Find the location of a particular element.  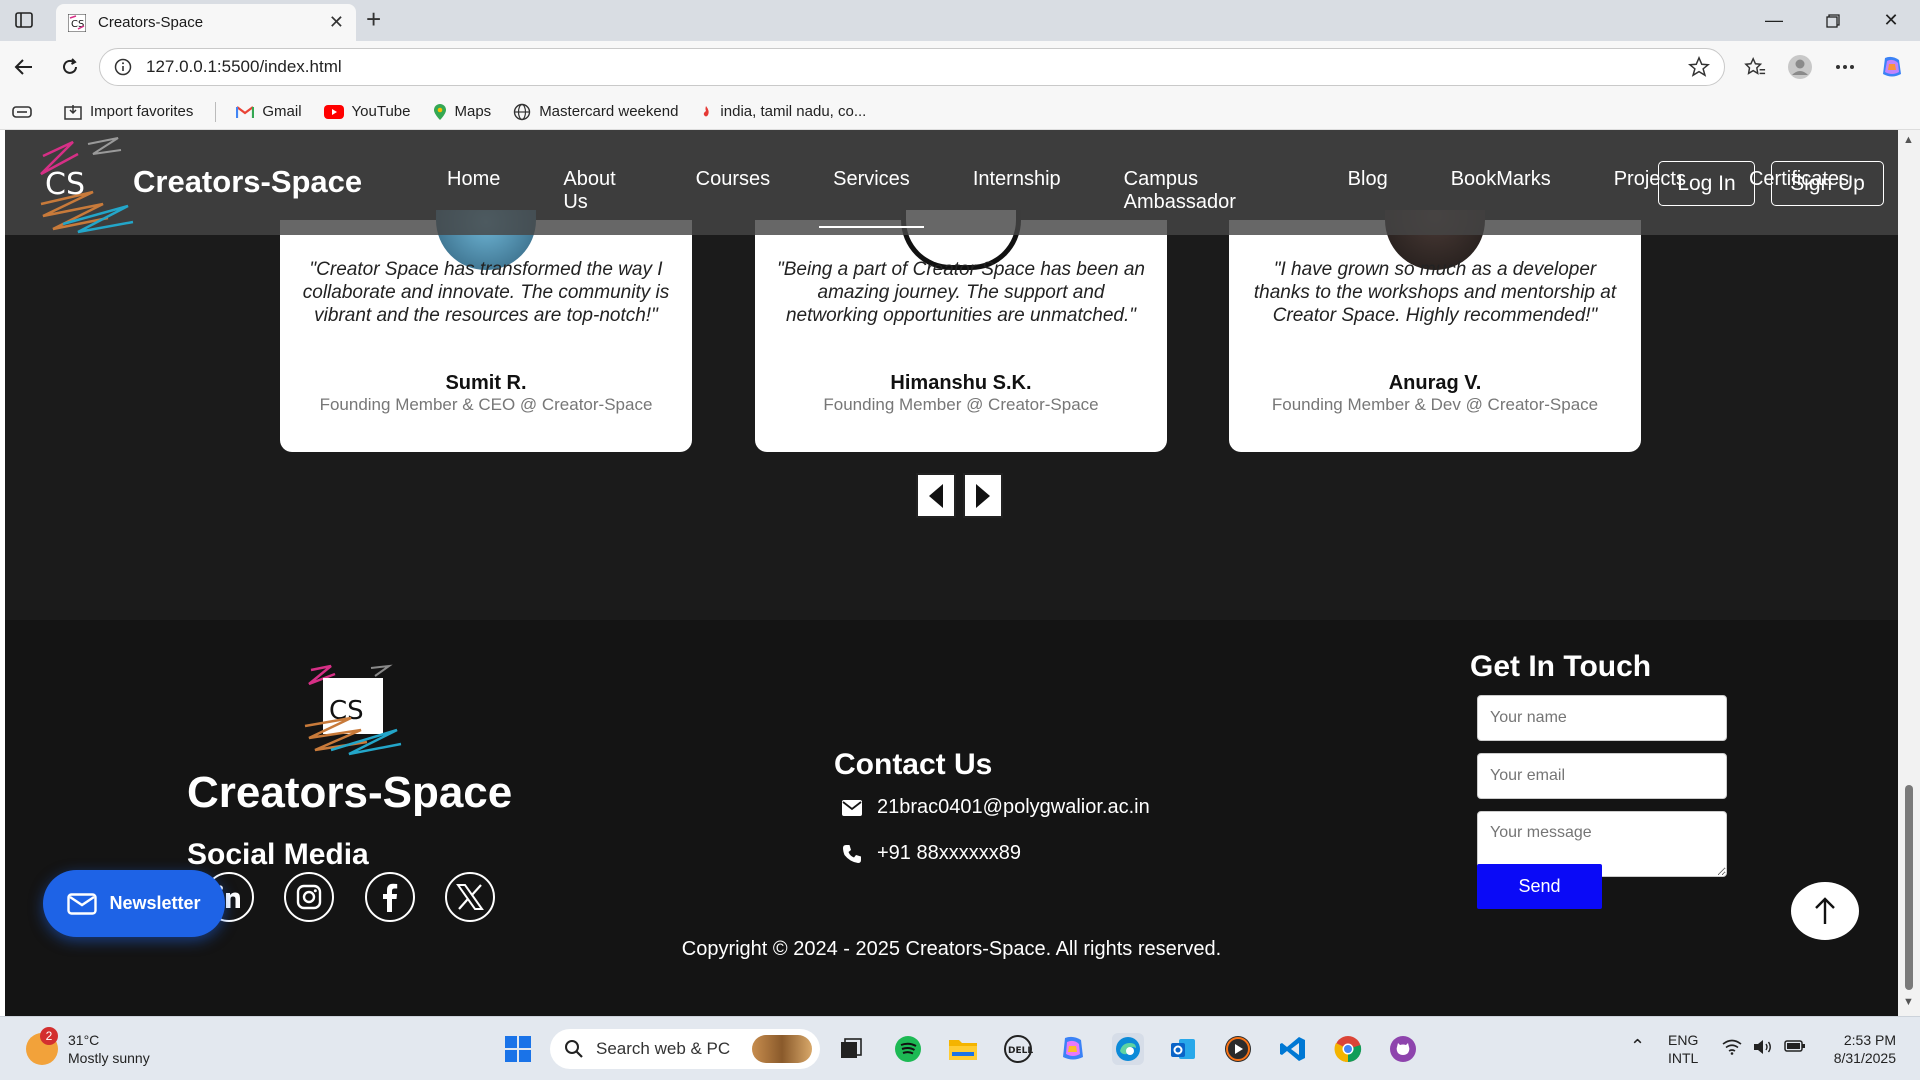

keyboard-layout: INTL is located at coordinates (1683, 1058).